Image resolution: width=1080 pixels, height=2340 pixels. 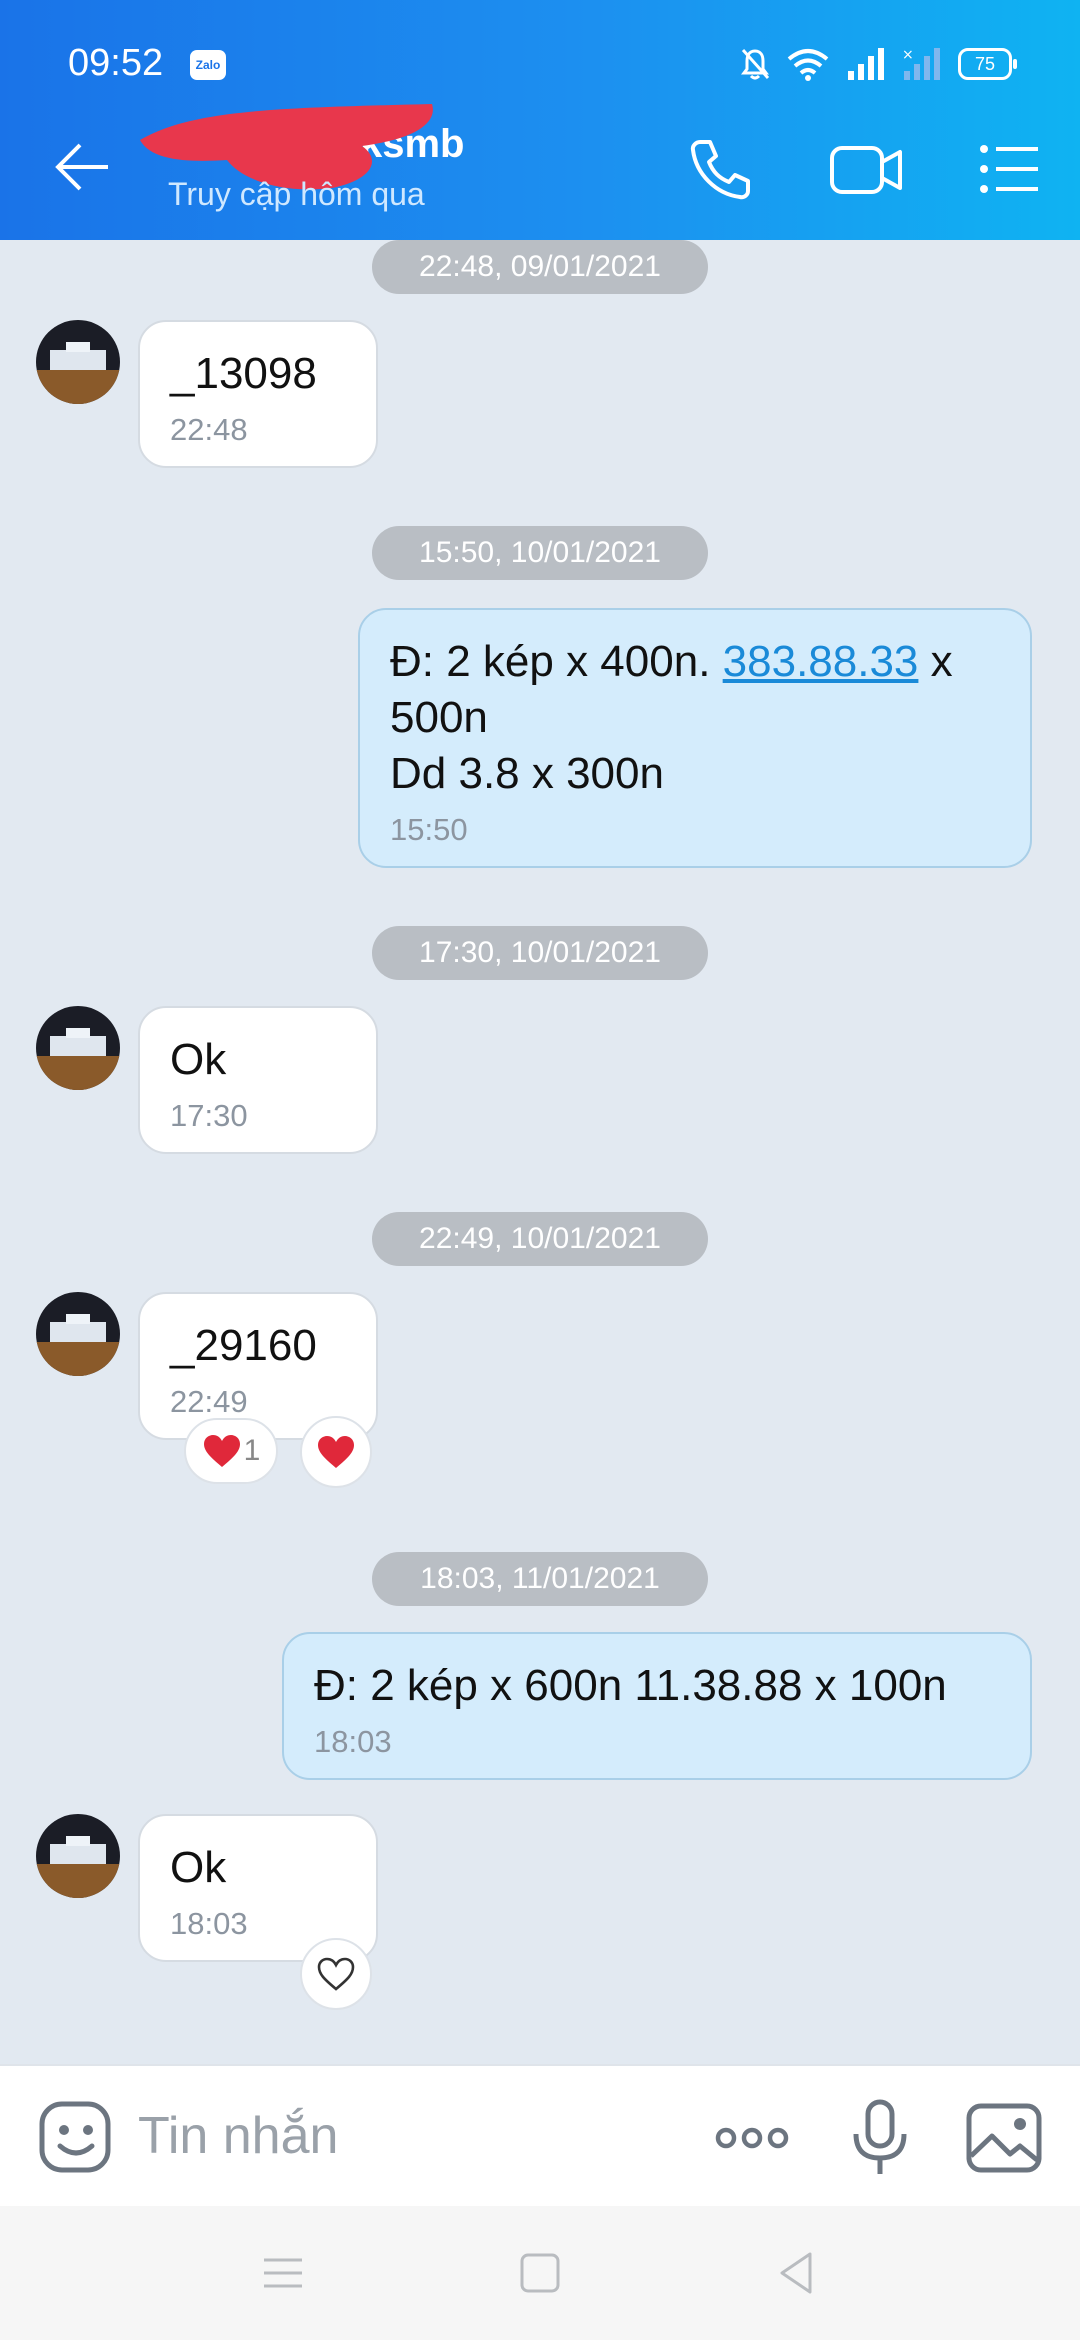 What do you see at coordinates (238, 2136) in the screenshot?
I see `message-input: Tin nhắn` at bounding box center [238, 2136].